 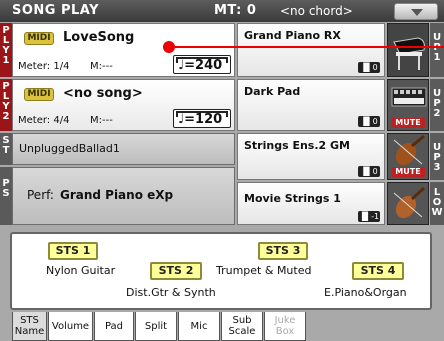 I want to click on tab-letter: T, so click(x=6, y=150).